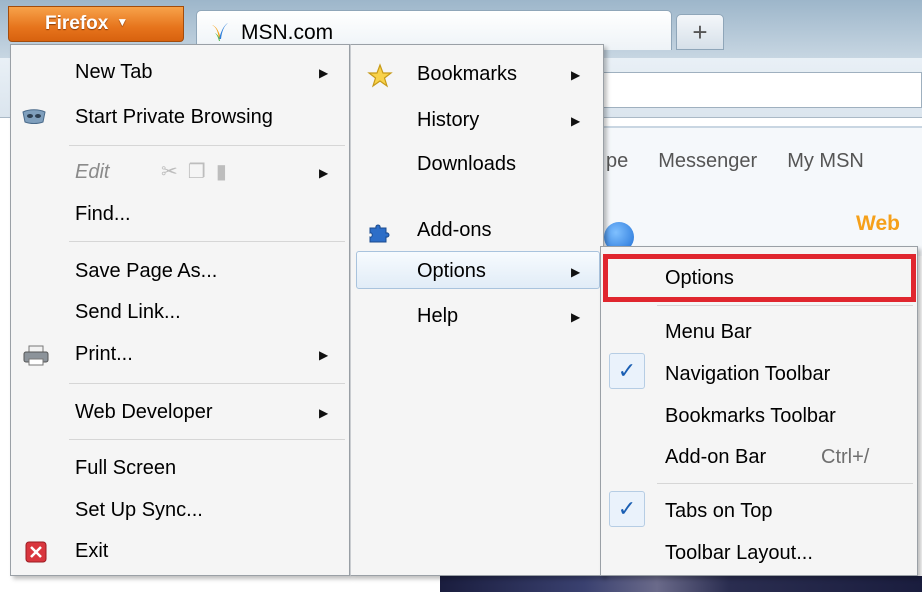  I want to click on printer-icon, so click(36, 355).